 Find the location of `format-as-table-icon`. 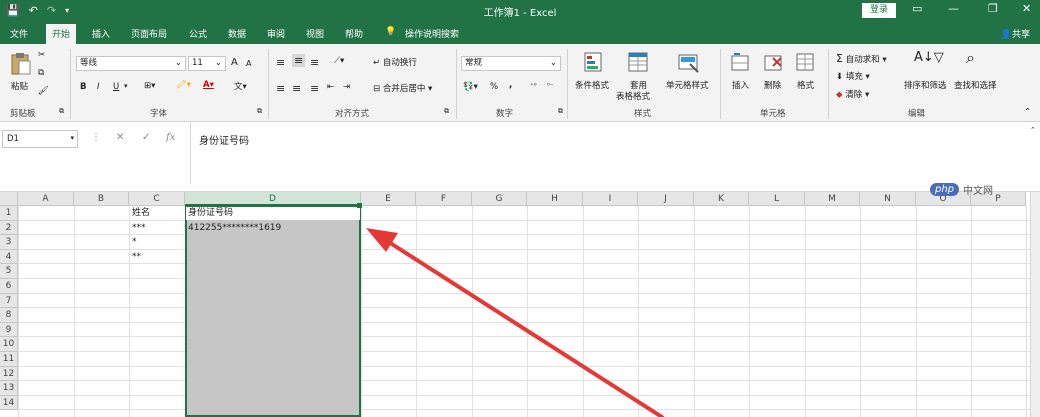

format-as-table-icon is located at coordinates (639, 63).